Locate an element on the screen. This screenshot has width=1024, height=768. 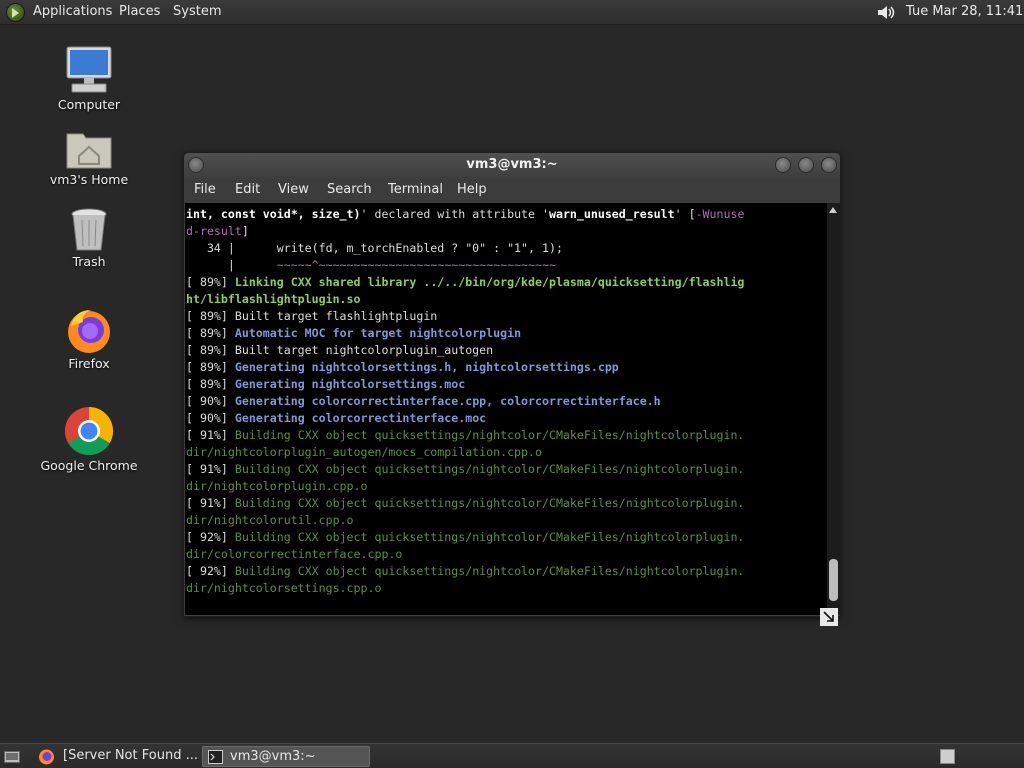
terminal-icon is located at coordinates (215, 757).